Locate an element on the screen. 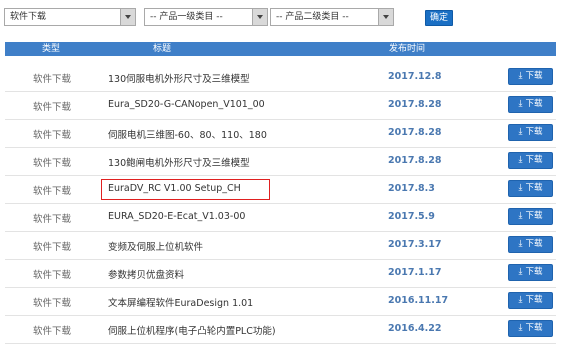 The height and width of the screenshot is (352, 563). table-row: 软件下载 变频及伺服上位机软件 2017.3.17 ⤓ 下载 is located at coordinates (280, 246).